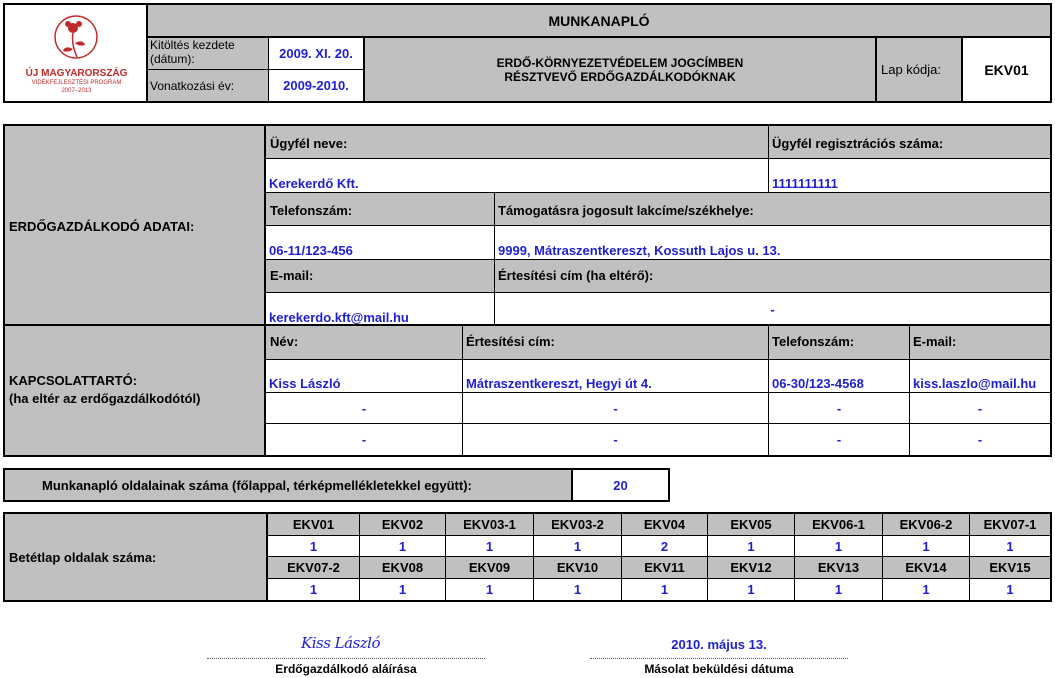 Image resolution: width=1055 pixels, height=678 pixels. I want to click on insert-code-row-2-cell: EKV14, so click(926, 568).